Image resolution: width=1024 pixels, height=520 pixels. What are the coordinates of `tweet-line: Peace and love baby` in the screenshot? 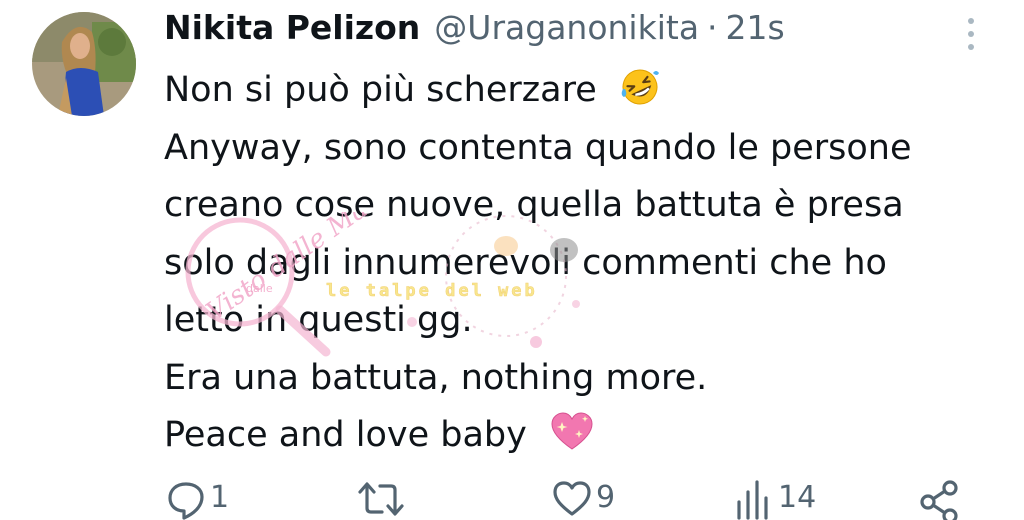 It's located at (538, 436).